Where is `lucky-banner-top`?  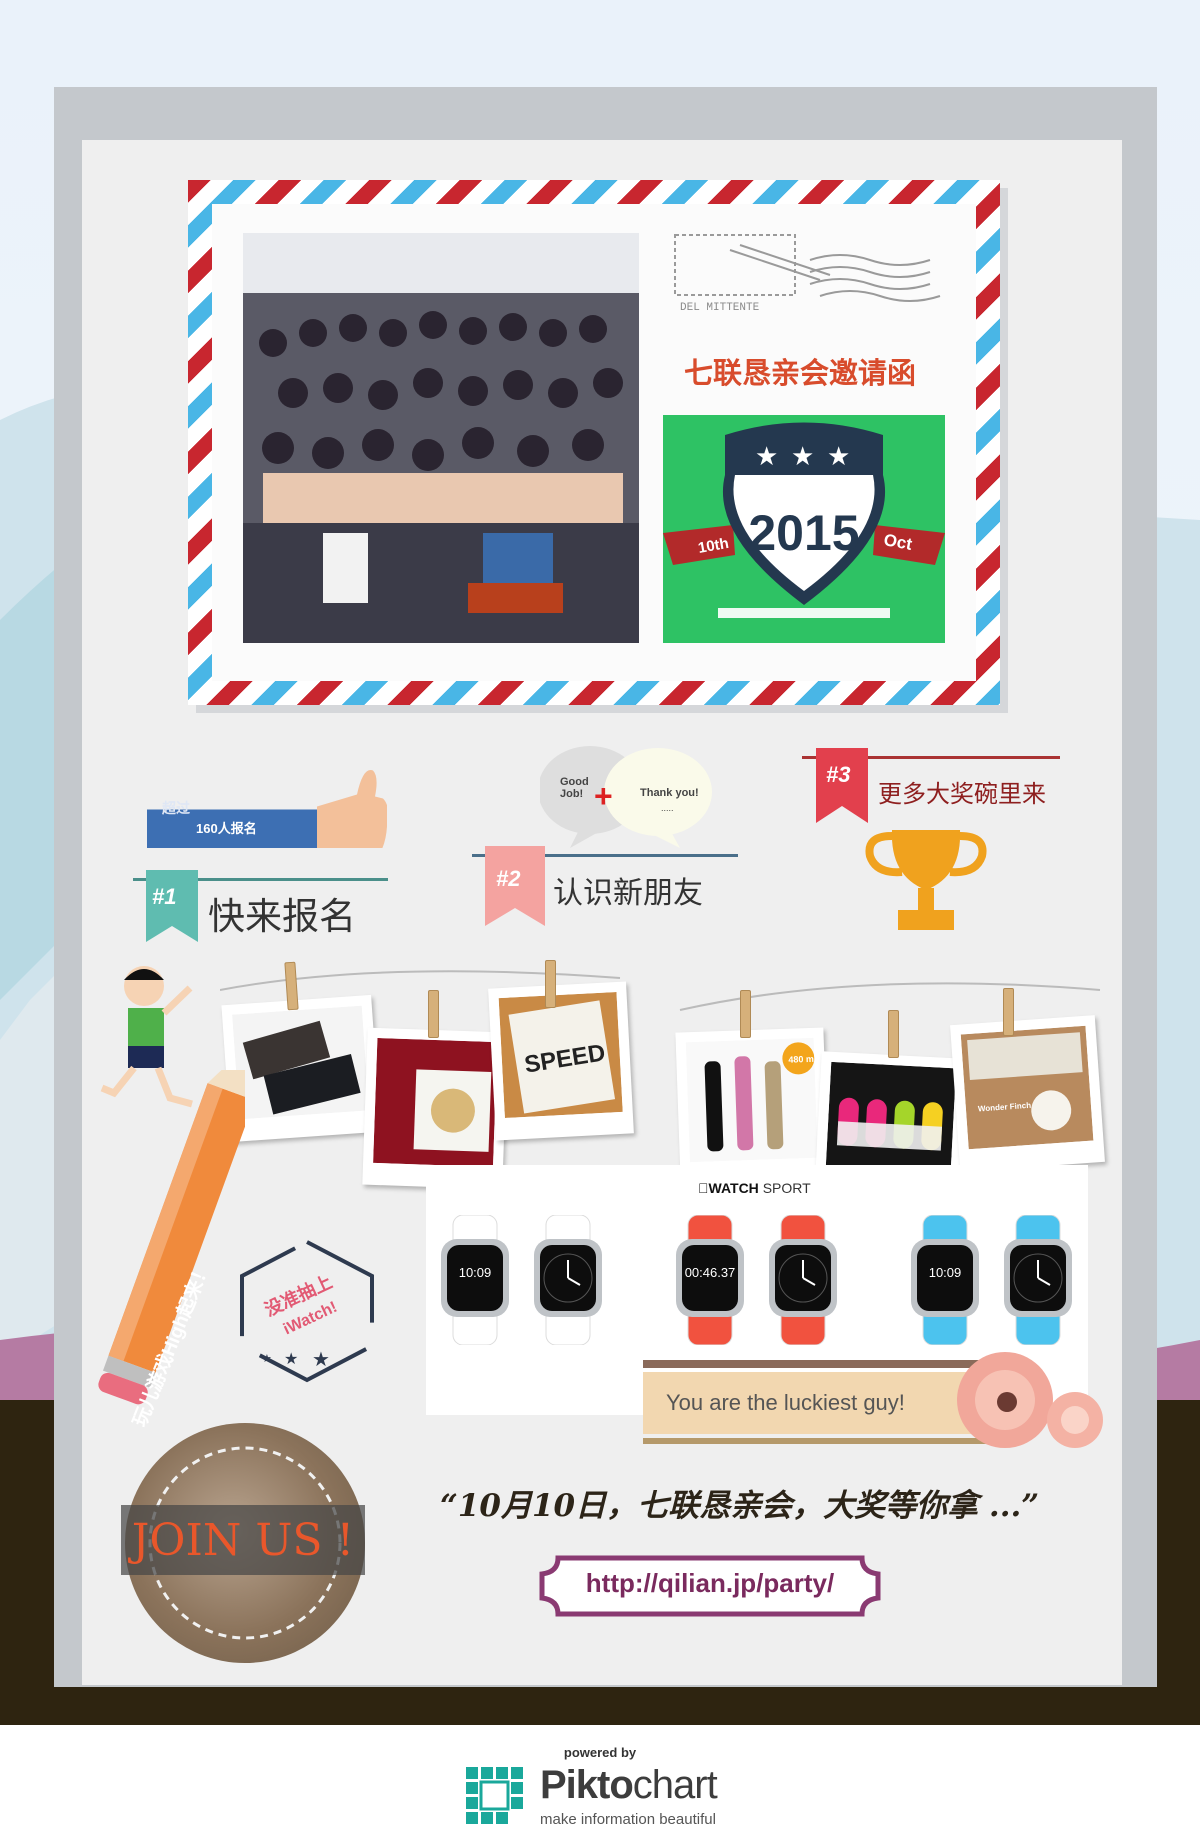
lucky-banner-top is located at coordinates (818, 1364).